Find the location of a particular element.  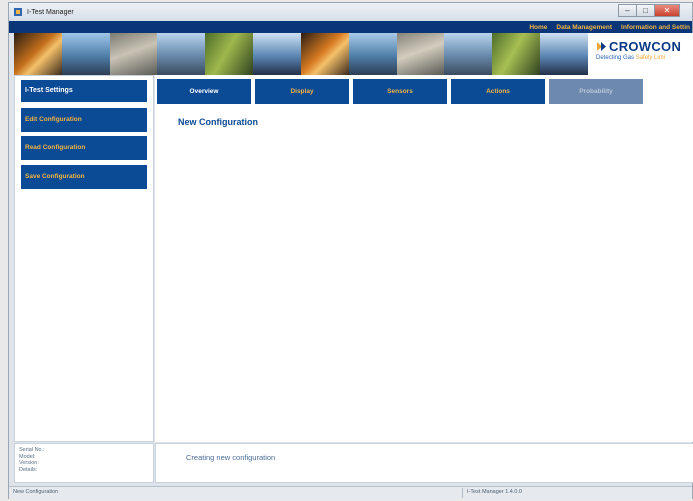

read-configuration-button: Read Configuration is located at coordinates (84, 148).